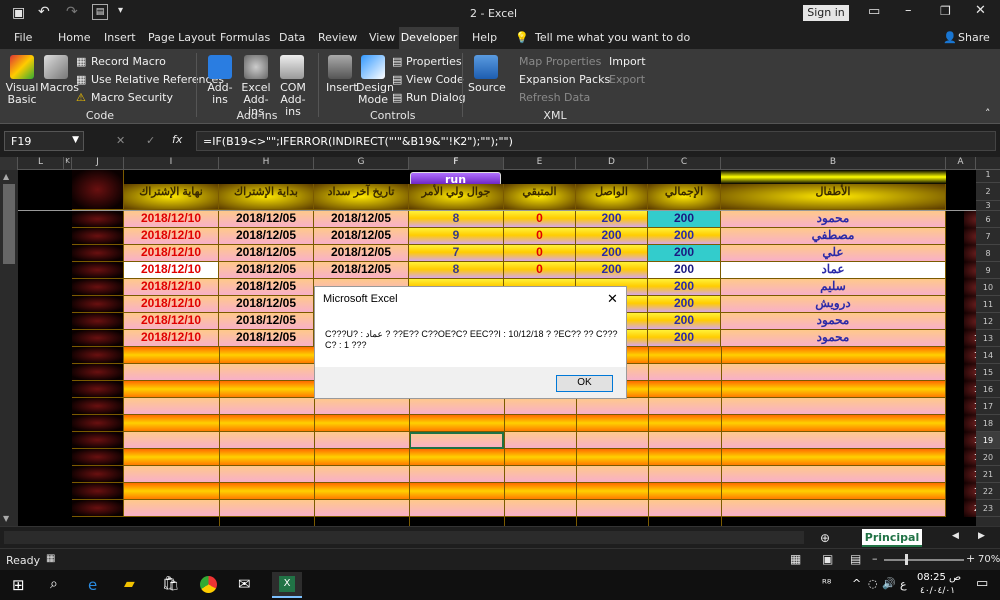 Image resolution: width=1000 pixels, height=600 pixels. What do you see at coordinates (988, 372) in the screenshot?
I see `row-header: 15` at bounding box center [988, 372].